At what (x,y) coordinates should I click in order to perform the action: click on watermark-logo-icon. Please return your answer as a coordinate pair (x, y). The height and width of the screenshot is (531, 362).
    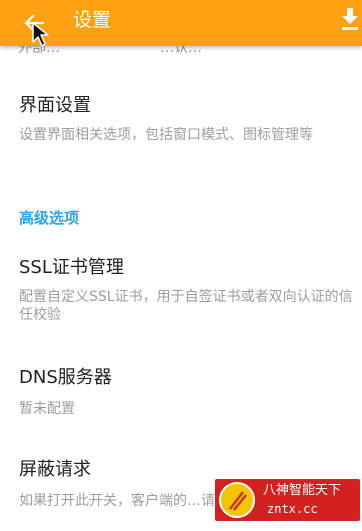
    Looking at the image, I should click on (237, 500).